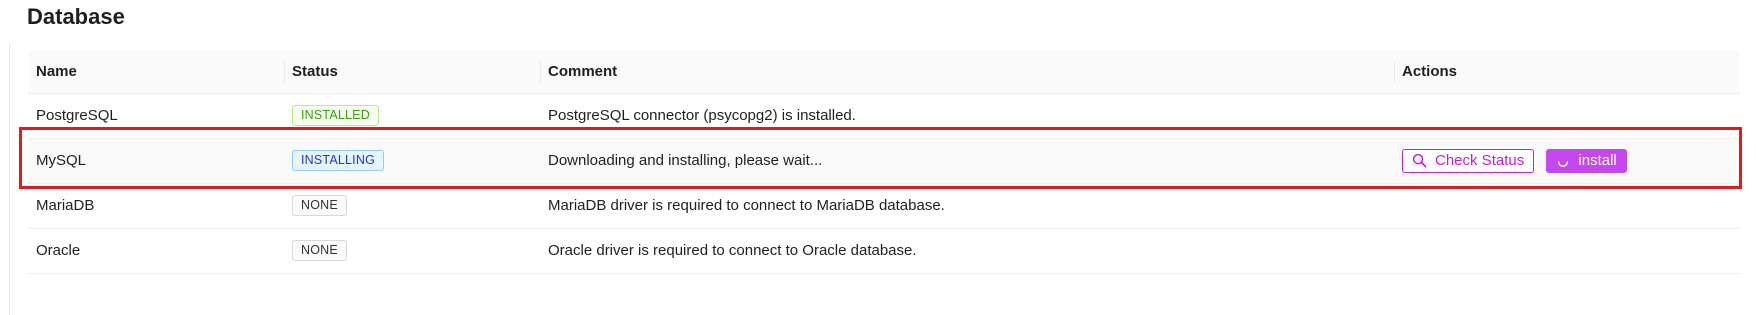 This screenshot has width=1757, height=315. Describe the element at coordinates (1419, 160) in the screenshot. I see `search-icon` at that location.